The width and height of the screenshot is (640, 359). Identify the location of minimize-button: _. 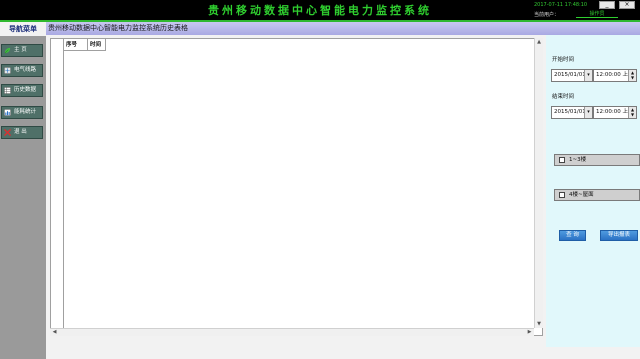
(607, 5).